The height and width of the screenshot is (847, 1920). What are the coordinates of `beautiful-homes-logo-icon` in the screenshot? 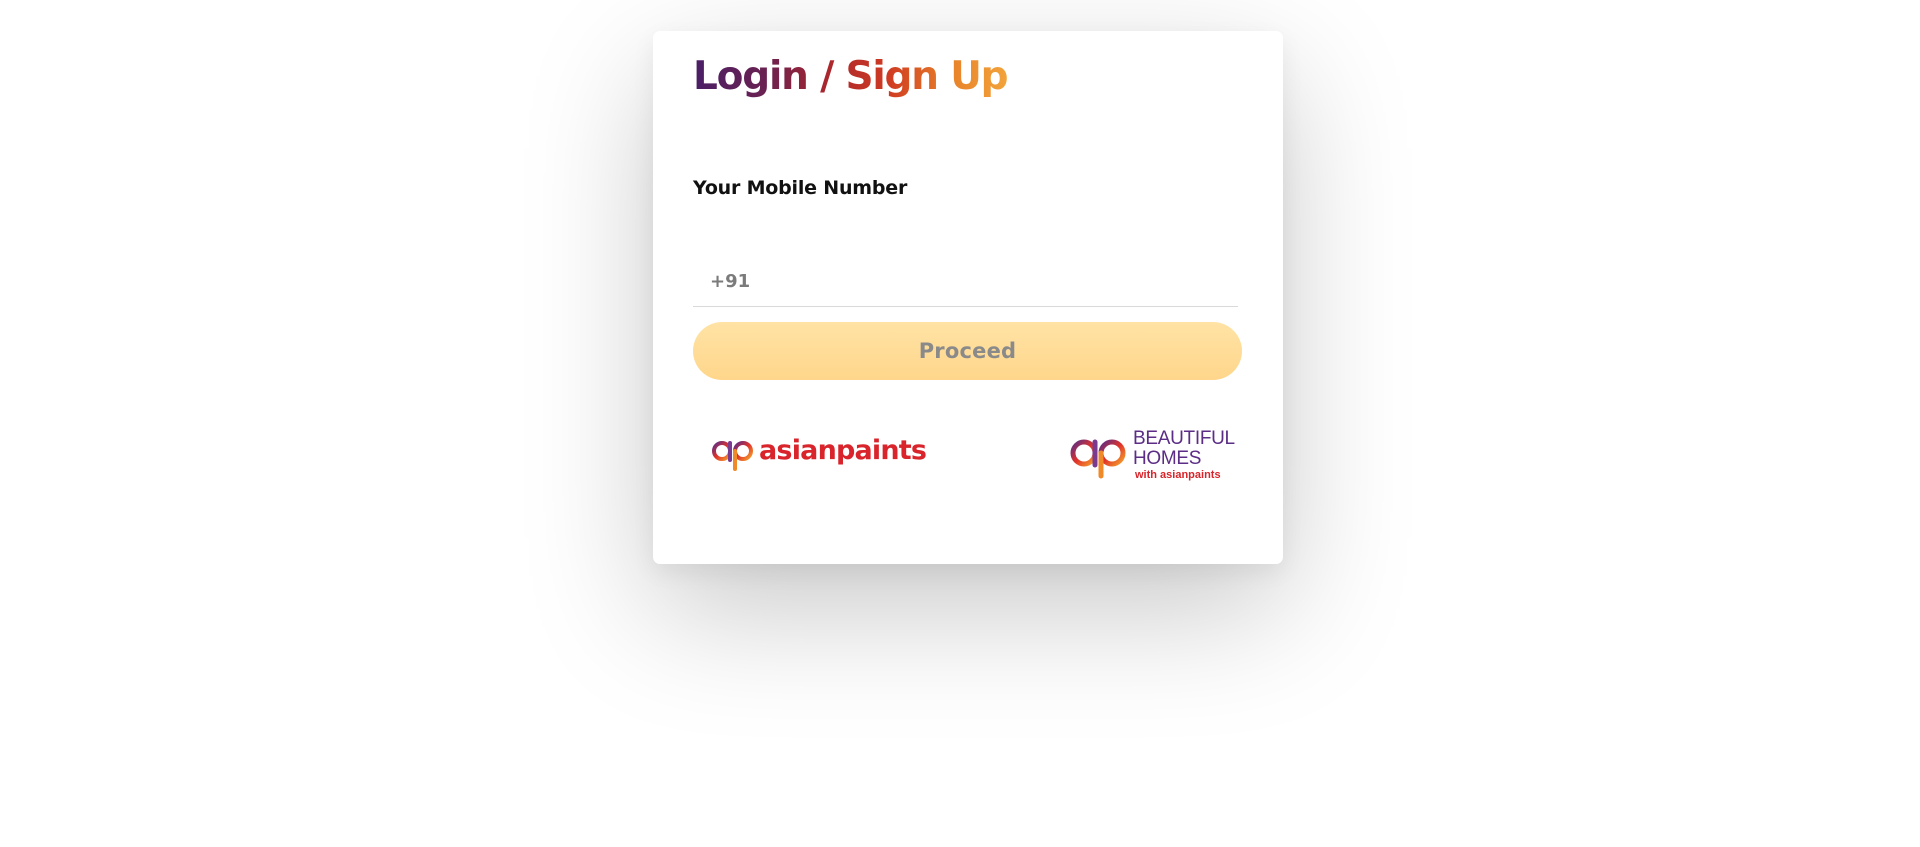 It's located at (1098, 459).